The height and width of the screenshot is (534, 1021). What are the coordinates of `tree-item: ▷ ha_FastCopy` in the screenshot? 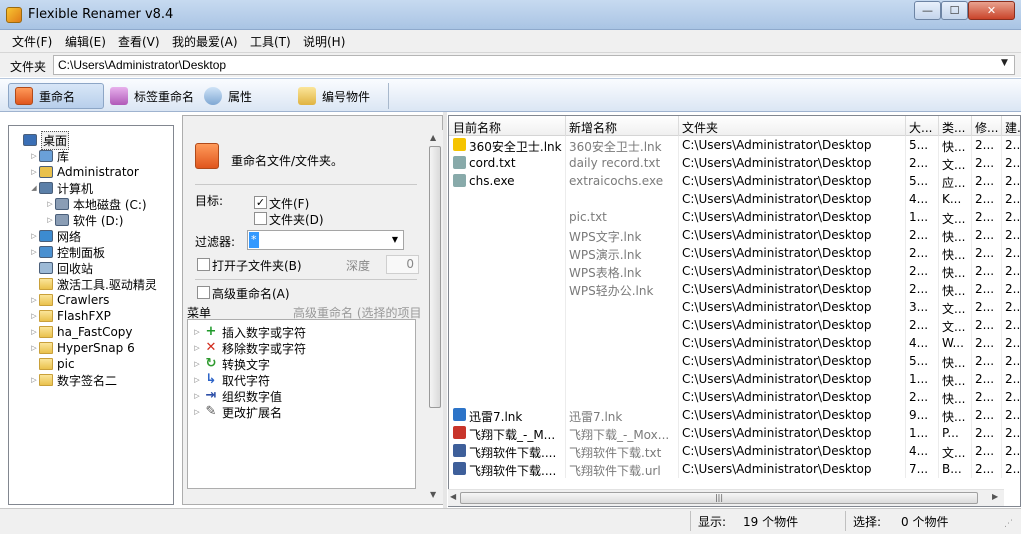 It's located at (80, 332).